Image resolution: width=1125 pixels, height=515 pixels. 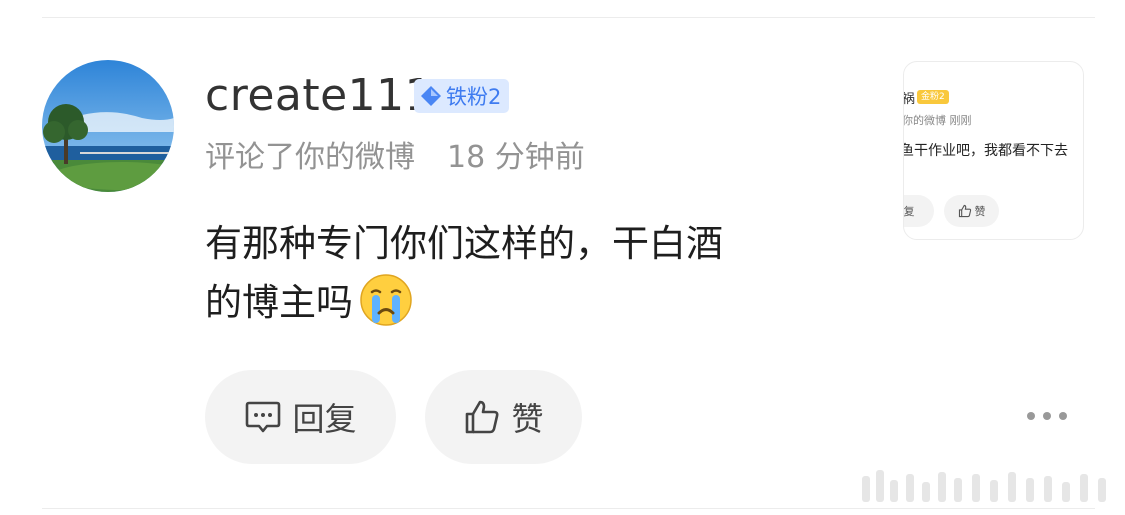 I want to click on top-divider, so click(x=568, y=17).